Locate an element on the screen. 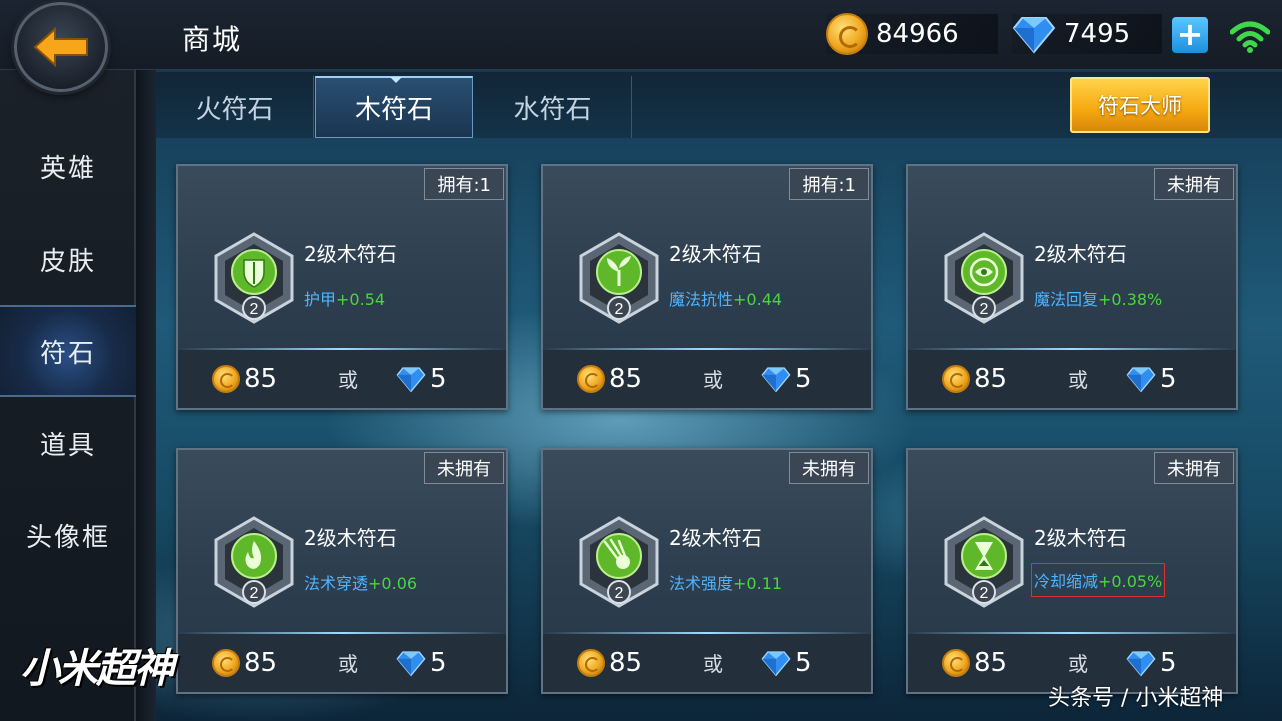 The image size is (1282, 721). stat-name: 护甲 is located at coordinates (320, 299).